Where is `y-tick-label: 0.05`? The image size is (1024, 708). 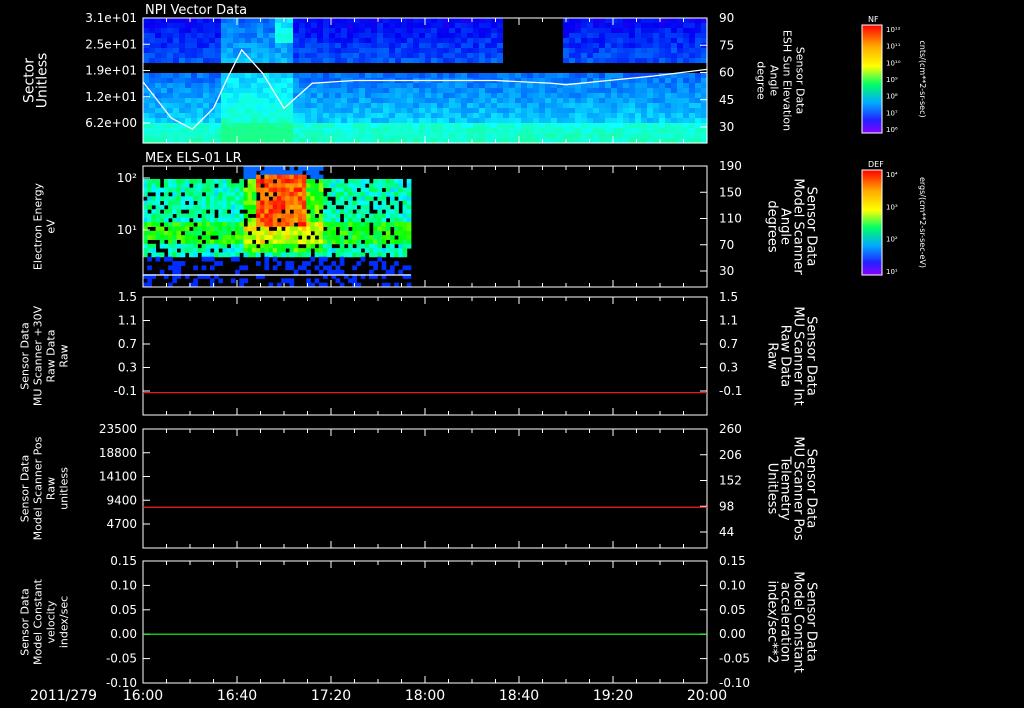 y-tick-label: 0.05 is located at coordinates (123, 610).